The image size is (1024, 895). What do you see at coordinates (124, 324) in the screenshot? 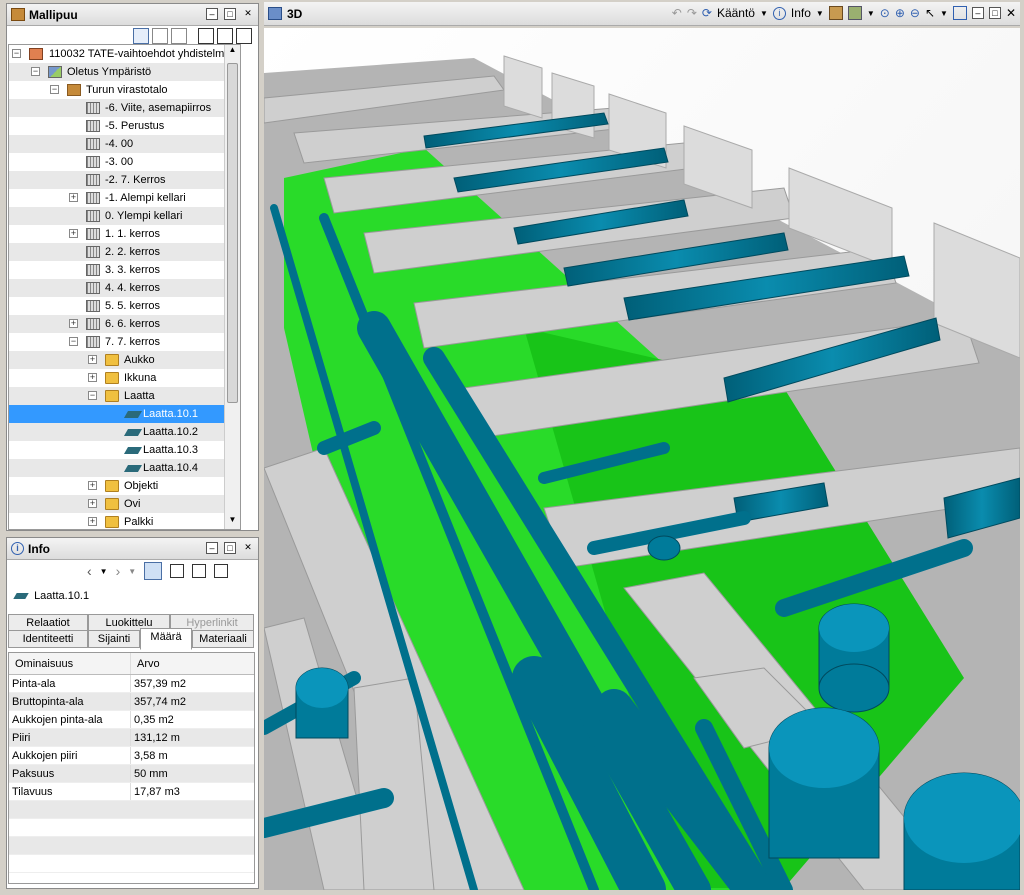
I see `tree-item-floor: +6. 6. kerros` at bounding box center [124, 324].